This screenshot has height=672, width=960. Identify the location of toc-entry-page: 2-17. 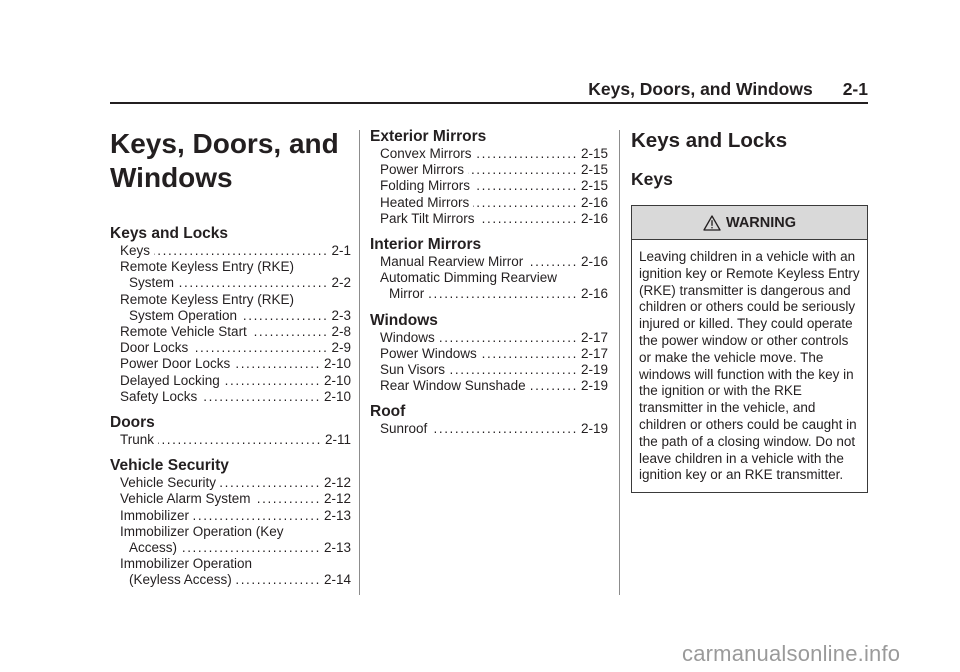
(594, 353).